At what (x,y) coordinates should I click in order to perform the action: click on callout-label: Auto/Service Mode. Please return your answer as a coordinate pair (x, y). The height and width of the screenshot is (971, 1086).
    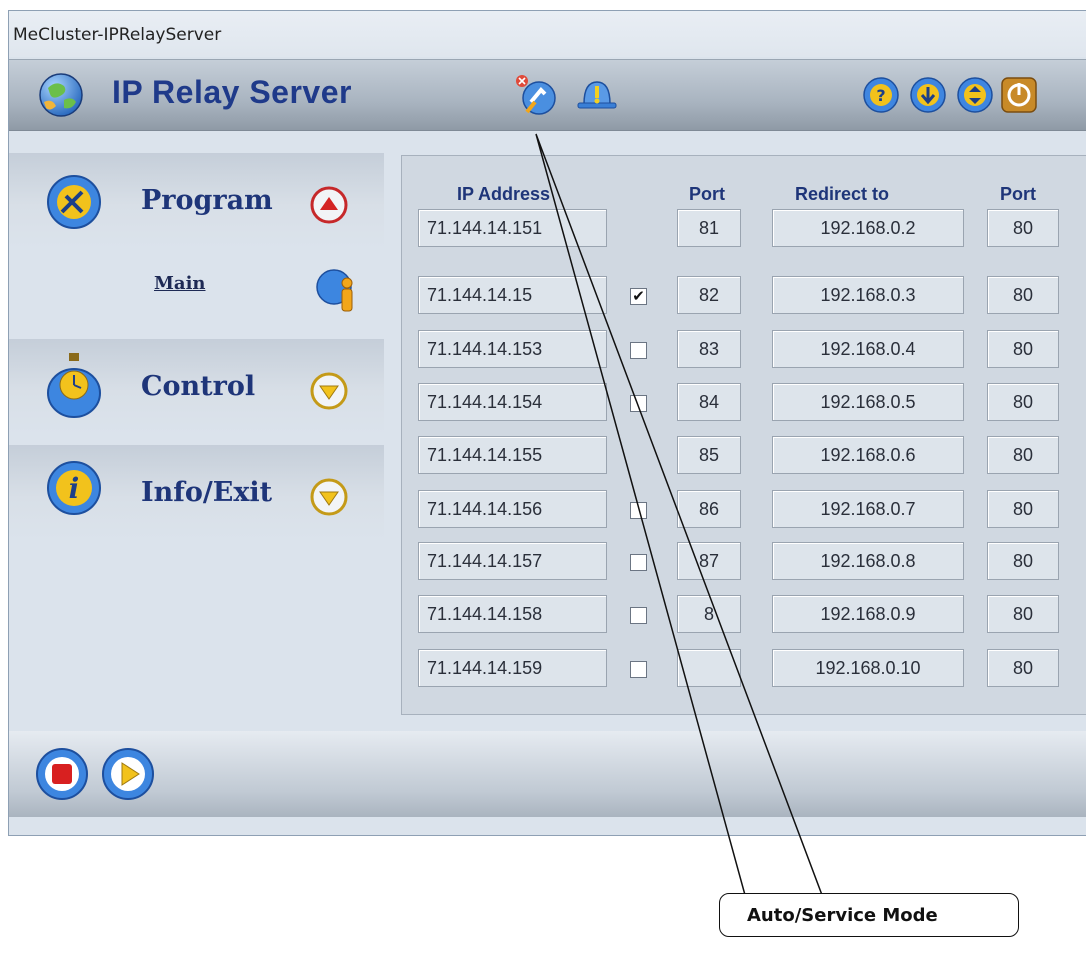
    Looking at the image, I should click on (842, 915).